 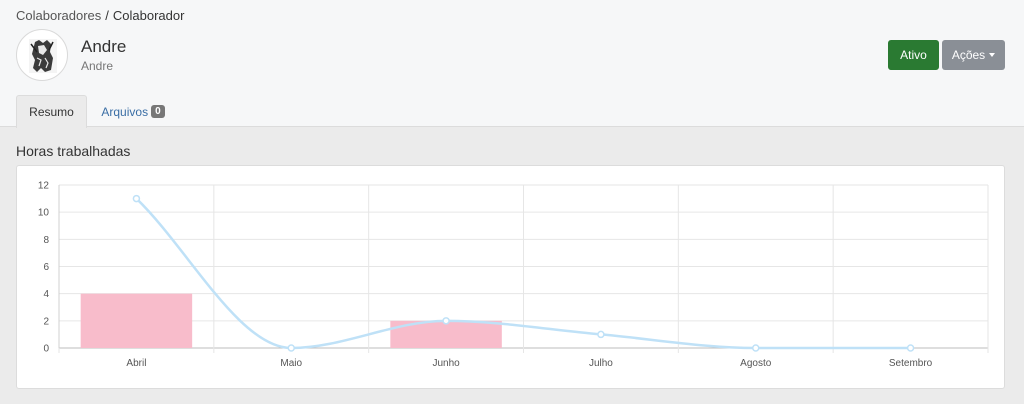 I want to click on y-tick-label: 4, so click(x=46, y=294).